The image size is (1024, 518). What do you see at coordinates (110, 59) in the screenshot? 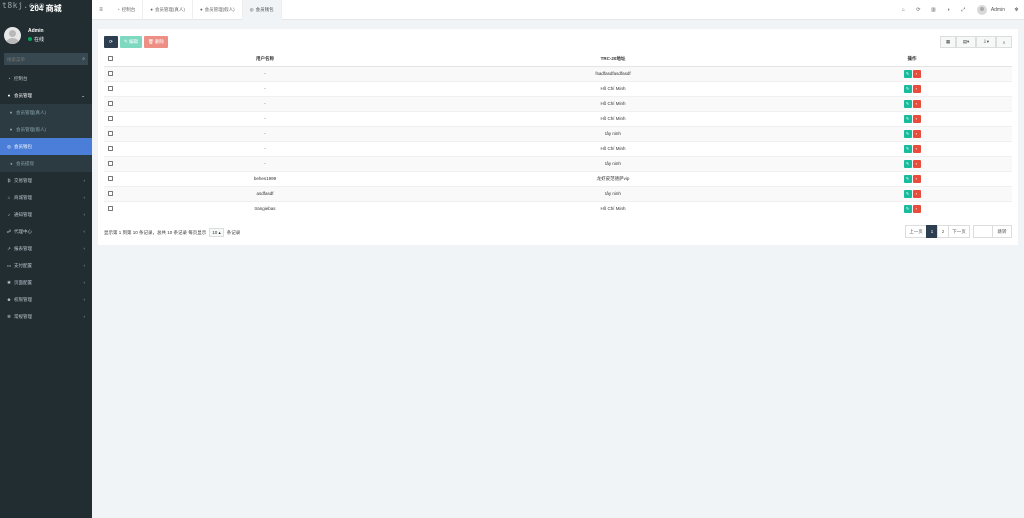
I see `select-all-checkbox` at bounding box center [110, 59].